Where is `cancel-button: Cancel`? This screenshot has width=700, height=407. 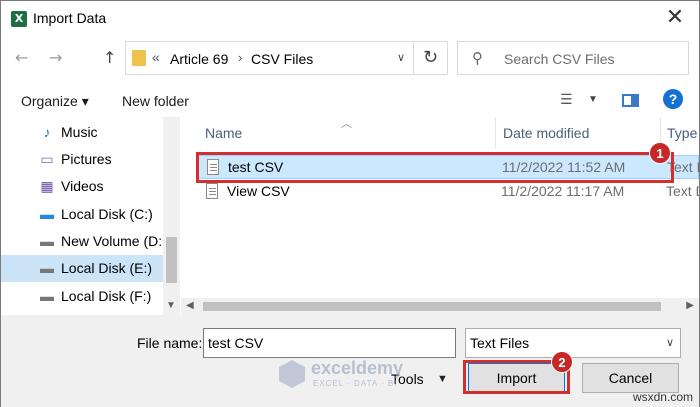
cancel-button: Cancel is located at coordinates (630, 378).